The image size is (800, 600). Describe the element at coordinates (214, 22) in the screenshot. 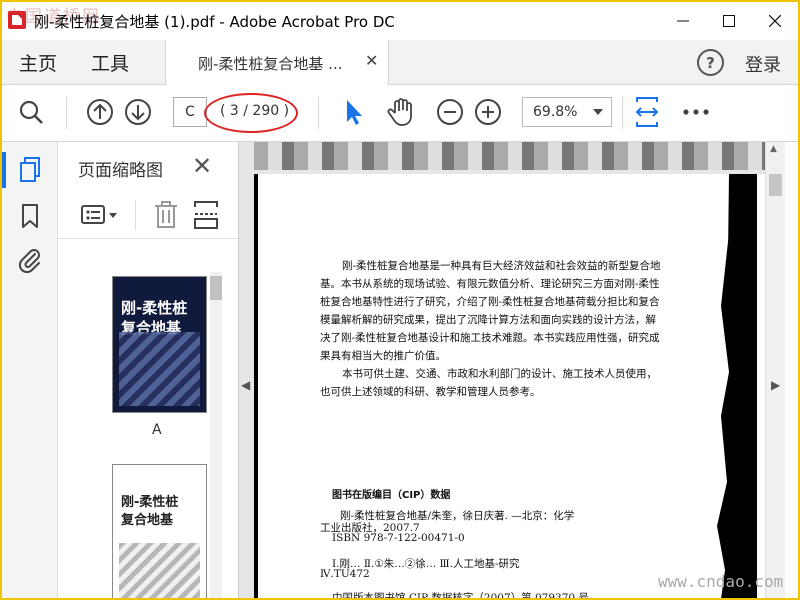

I see `window-title: 刚-柔性桩复合地基 (1).pdf - Adobe Acrobat Pro DC` at that location.